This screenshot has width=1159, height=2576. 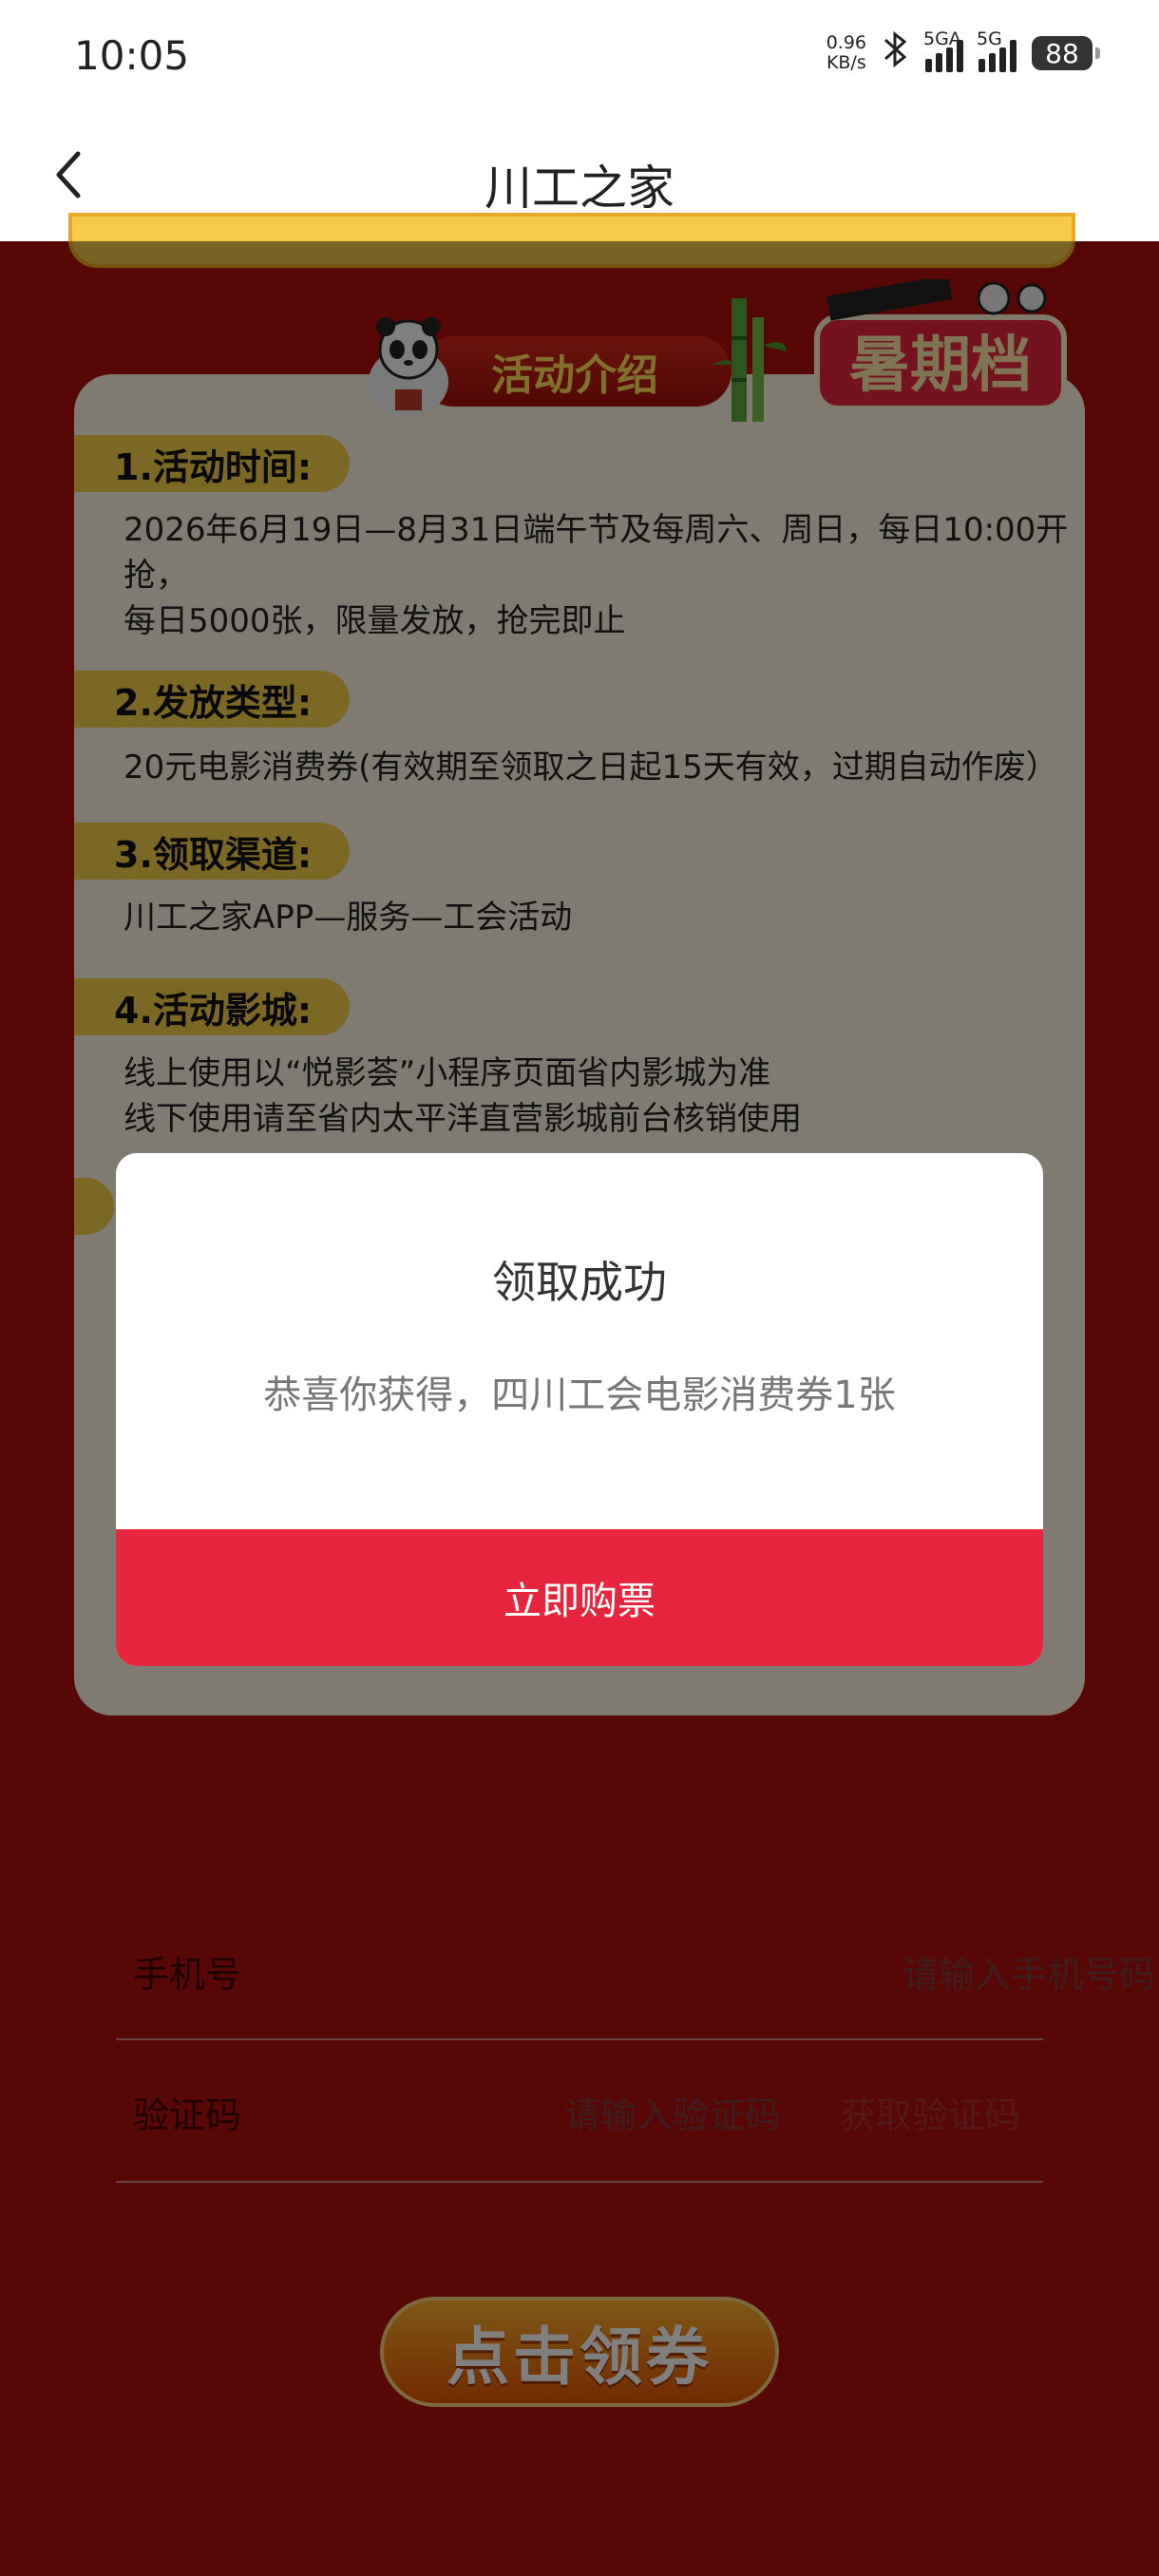 I want to click on network-speed-value: 0.96, so click(x=846, y=42).